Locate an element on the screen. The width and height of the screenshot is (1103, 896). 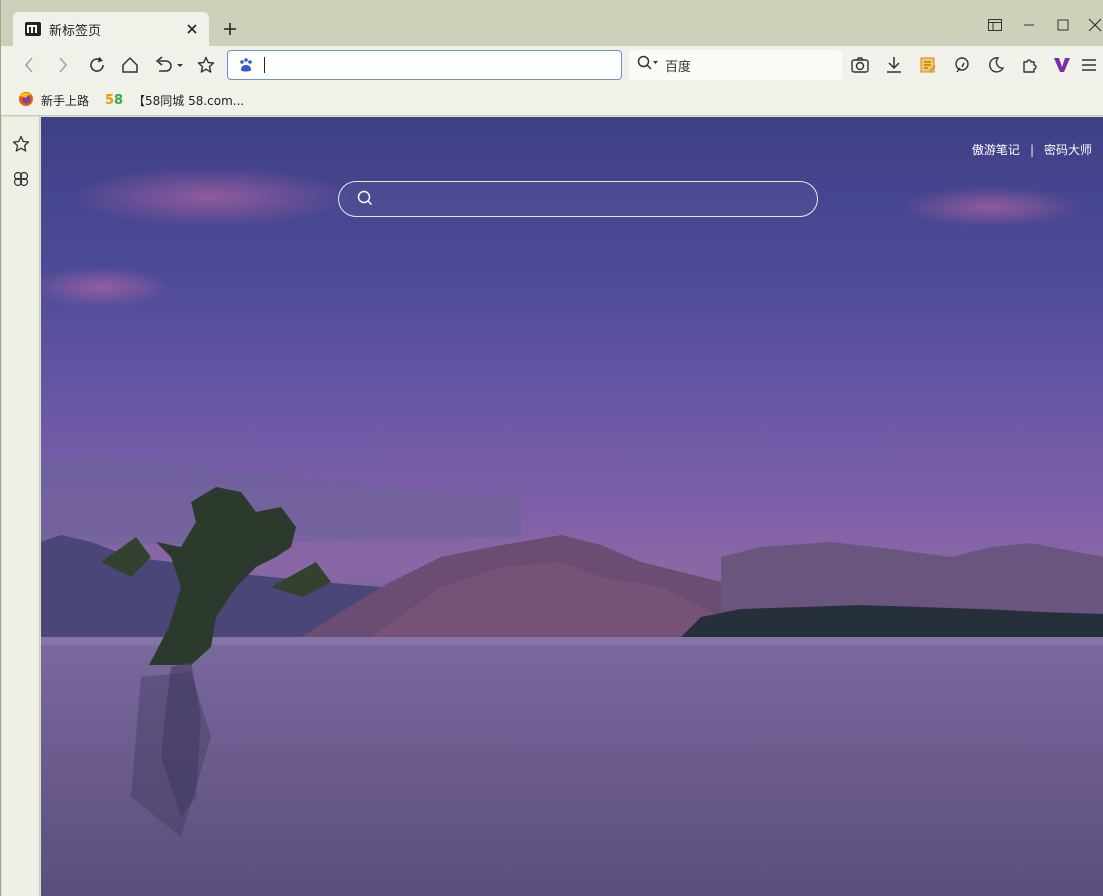
favorites-star-icon is located at coordinates (21, 144).